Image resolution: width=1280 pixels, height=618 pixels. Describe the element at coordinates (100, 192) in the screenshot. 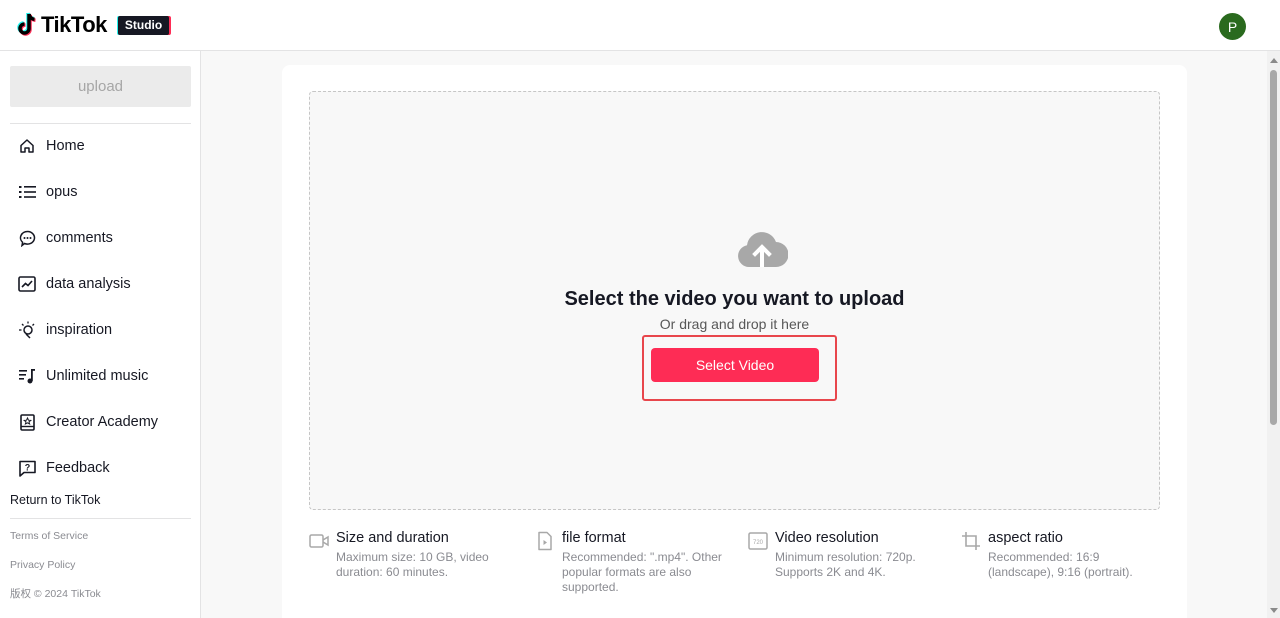

I see `sidebar-item-opus: opus` at that location.